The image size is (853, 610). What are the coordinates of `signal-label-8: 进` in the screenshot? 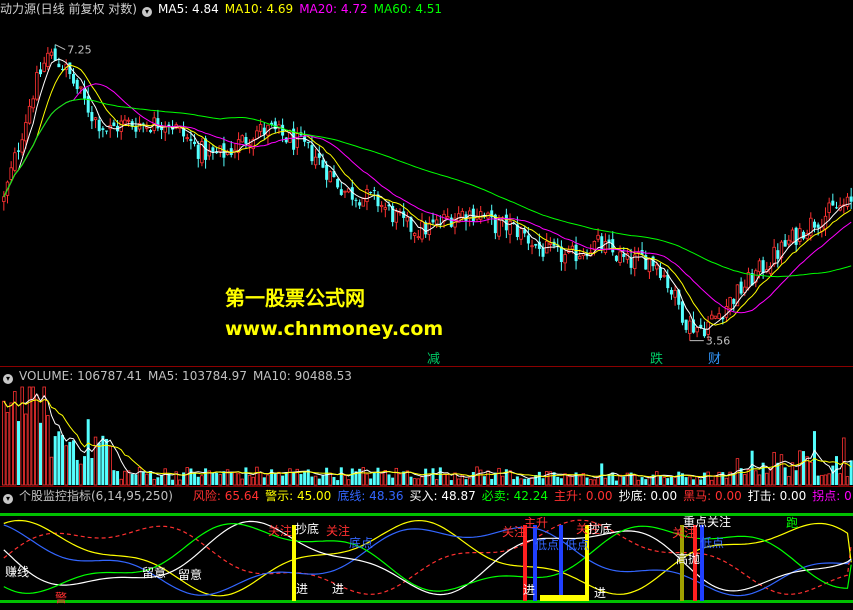 It's located at (338, 589).